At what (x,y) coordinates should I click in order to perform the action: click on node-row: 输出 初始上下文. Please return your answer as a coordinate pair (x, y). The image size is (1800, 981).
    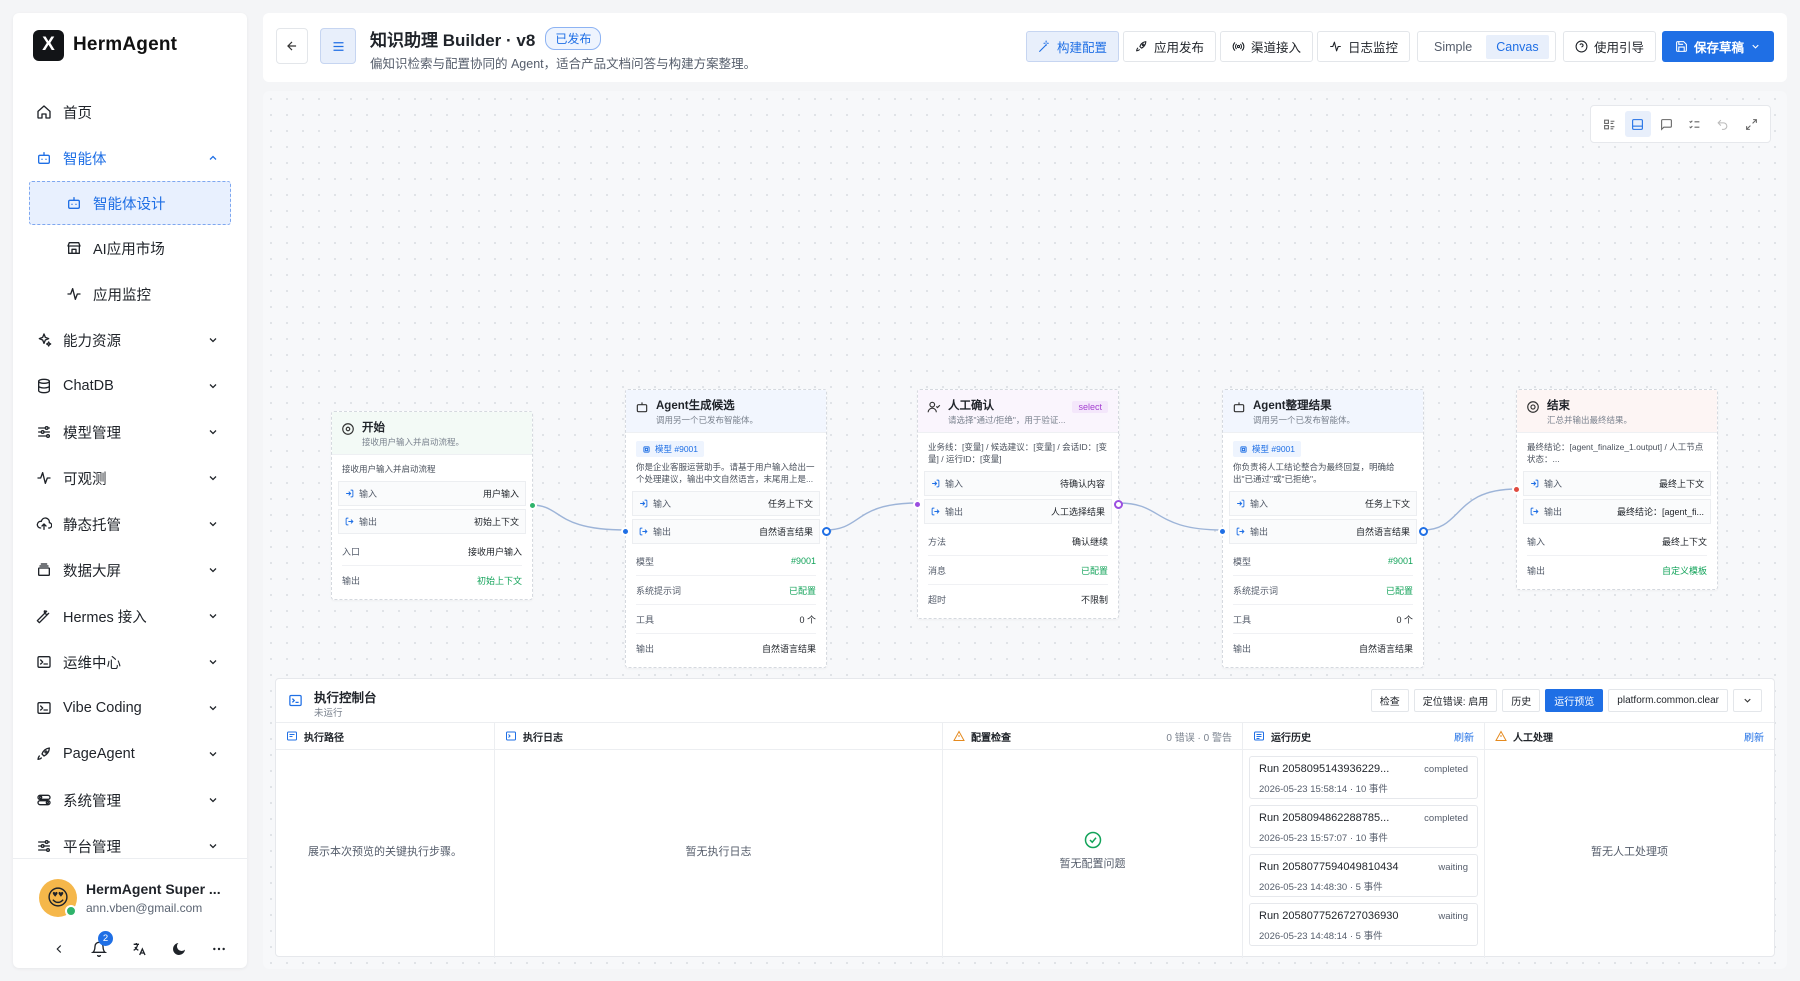
    Looking at the image, I should click on (432, 521).